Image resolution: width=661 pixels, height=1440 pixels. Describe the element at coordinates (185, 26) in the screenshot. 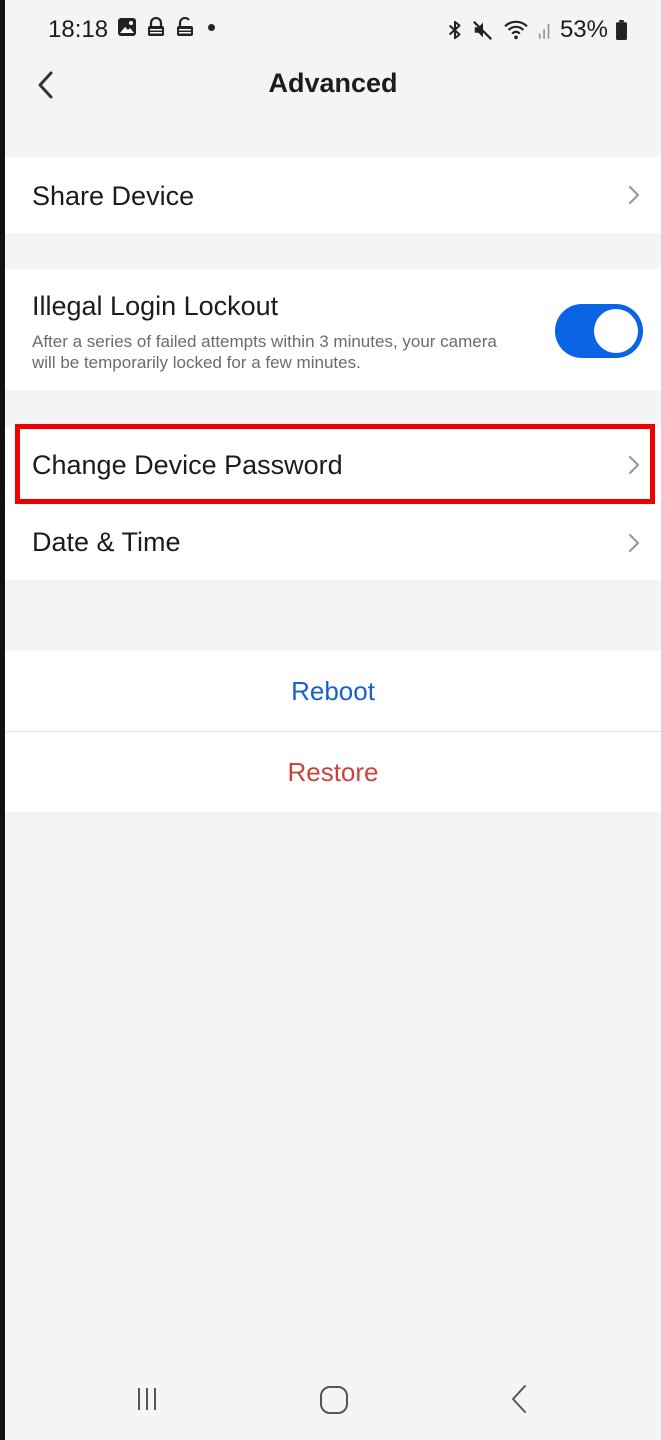

I see `lock-open-icon` at that location.